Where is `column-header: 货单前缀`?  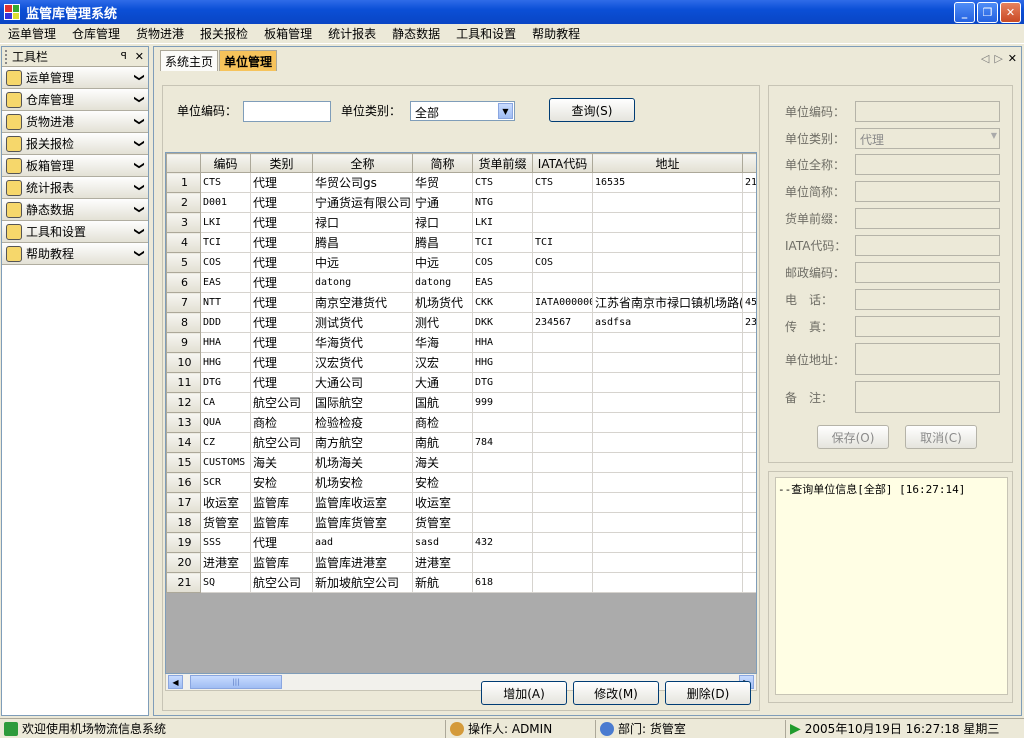 column-header: 货单前缀 is located at coordinates (502, 163).